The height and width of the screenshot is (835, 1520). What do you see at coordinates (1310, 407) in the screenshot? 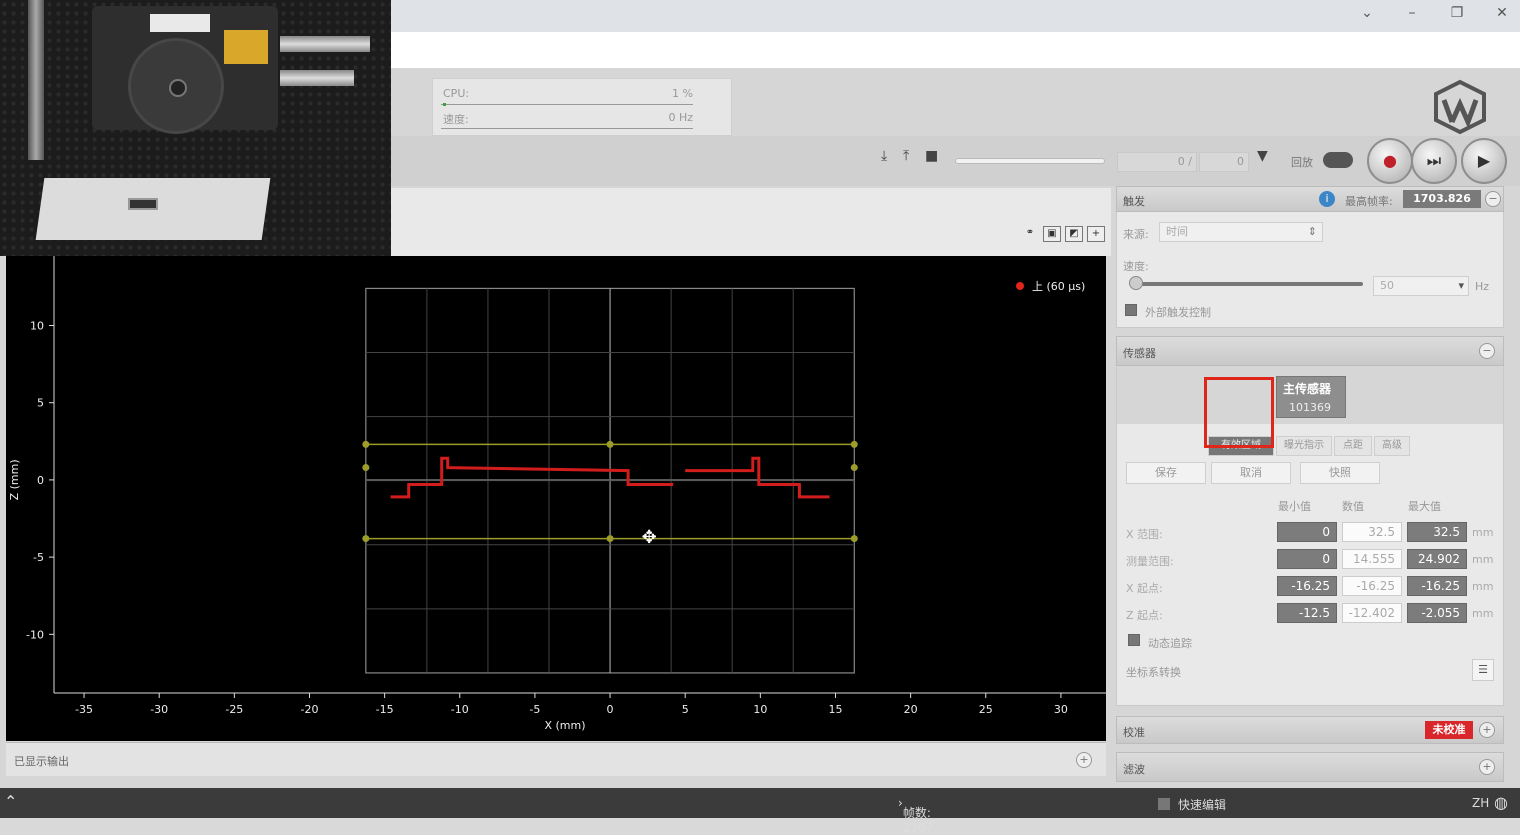
I see `main-sensor-id: 101369` at bounding box center [1310, 407].